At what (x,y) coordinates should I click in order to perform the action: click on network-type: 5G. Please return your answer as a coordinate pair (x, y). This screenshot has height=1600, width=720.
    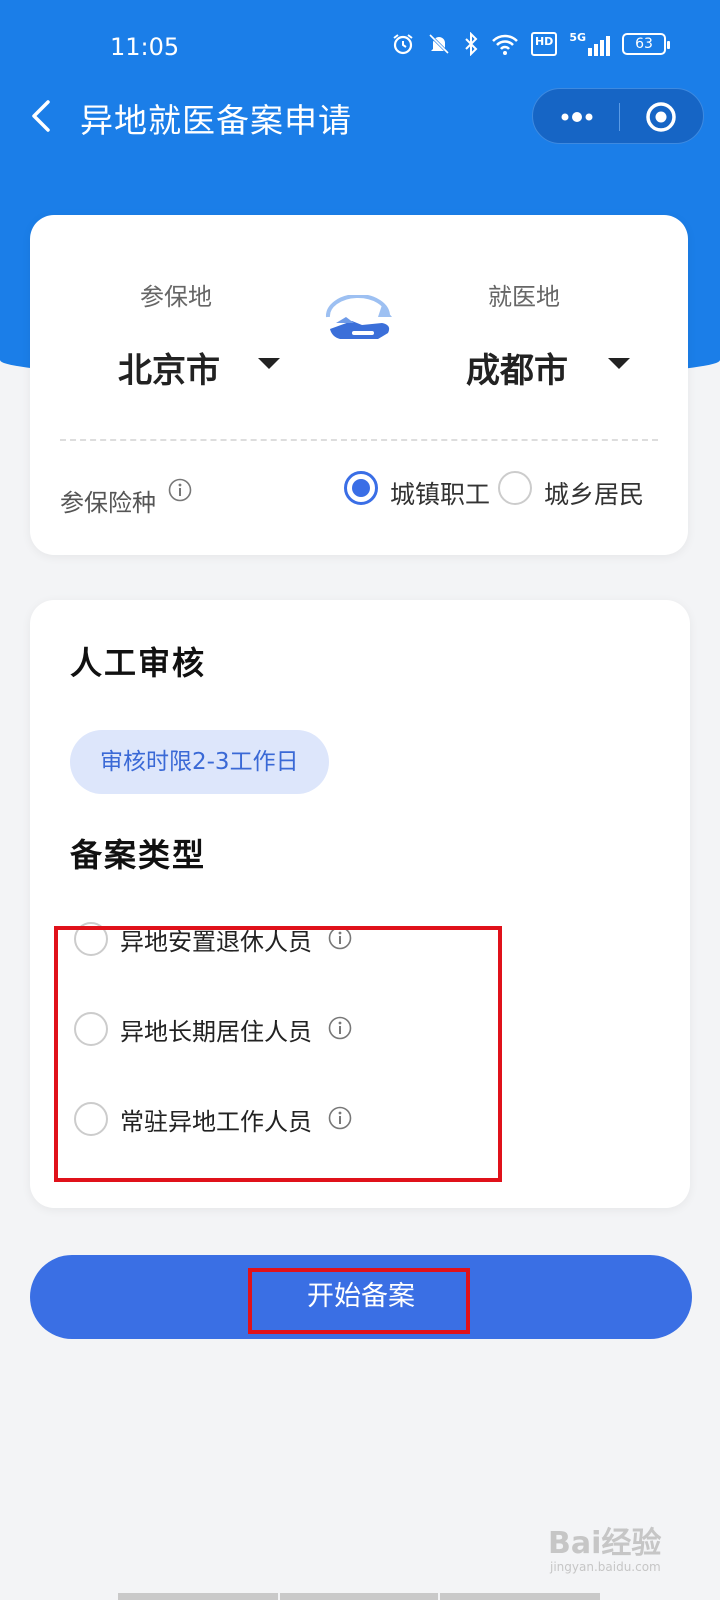
    Looking at the image, I should click on (577, 37).